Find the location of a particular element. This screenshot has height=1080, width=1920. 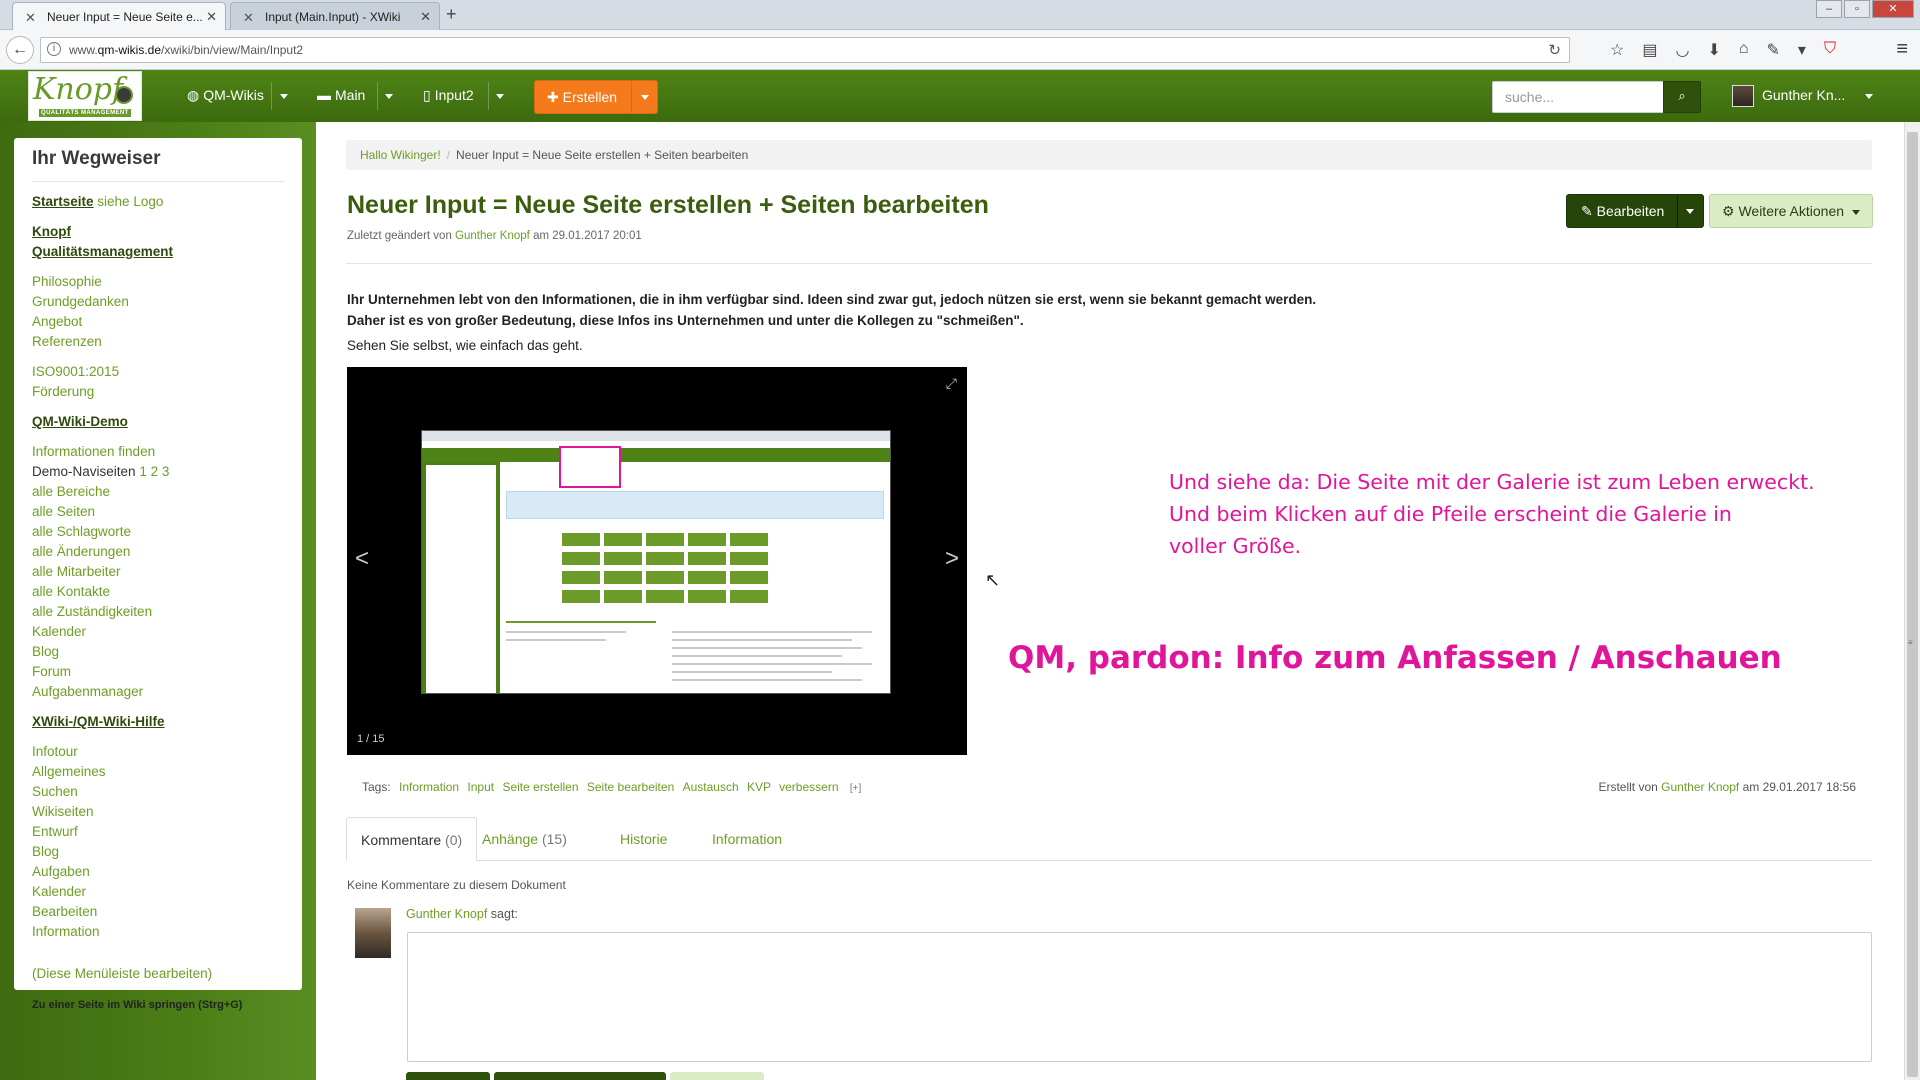

scrollbar: ≡ is located at coordinates (1912, 601).